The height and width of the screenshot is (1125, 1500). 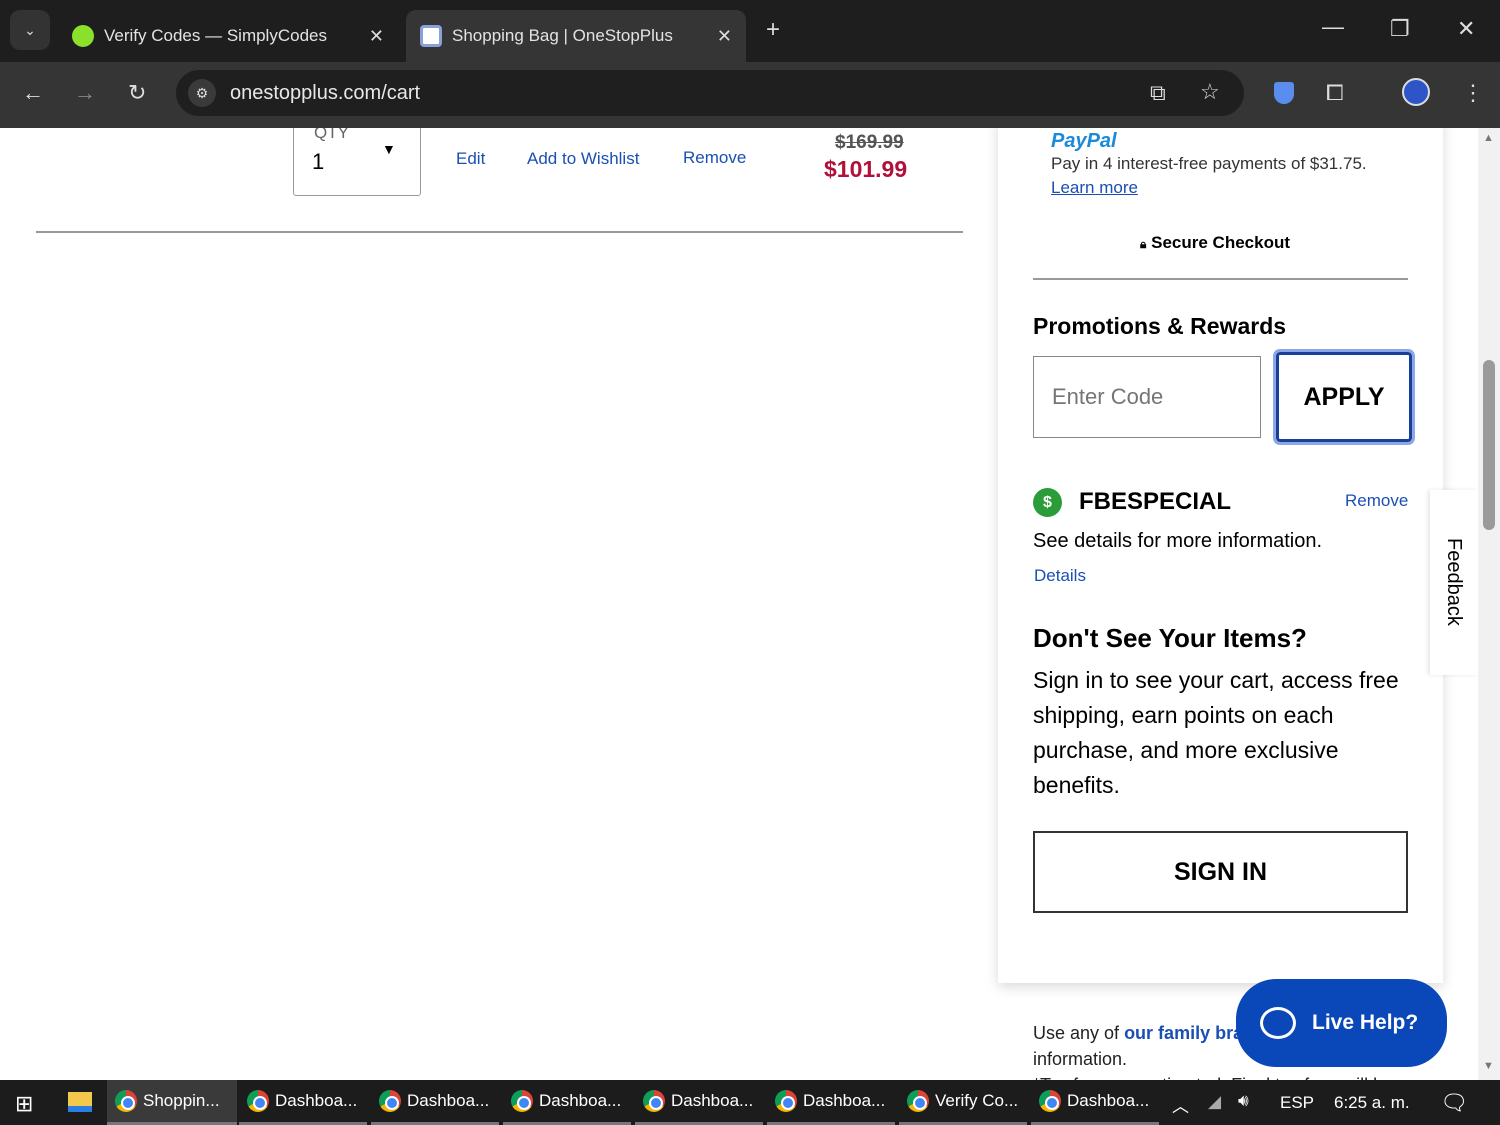 I want to click on sign-in-button: SIGN IN, so click(x=1220, y=872).